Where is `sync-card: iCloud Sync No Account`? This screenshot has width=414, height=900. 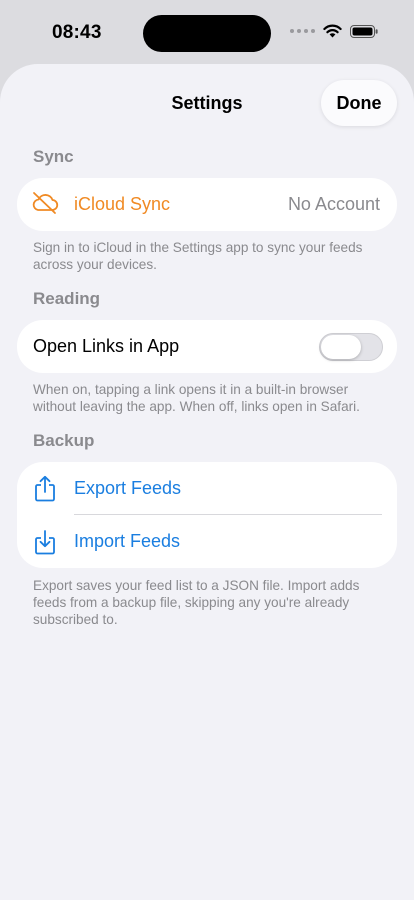 sync-card: iCloud Sync No Account is located at coordinates (207, 204).